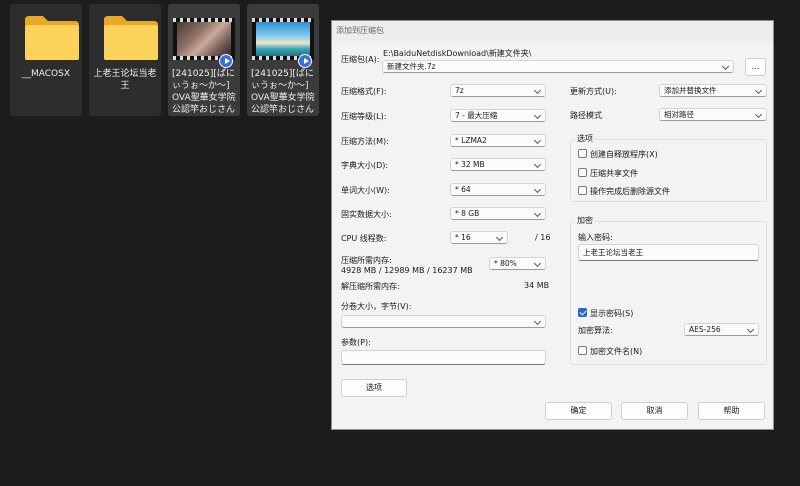 The height and width of the screenshot is (486, 800). I want to click on solid-label: 固实数据大小:, so click(366, 214).